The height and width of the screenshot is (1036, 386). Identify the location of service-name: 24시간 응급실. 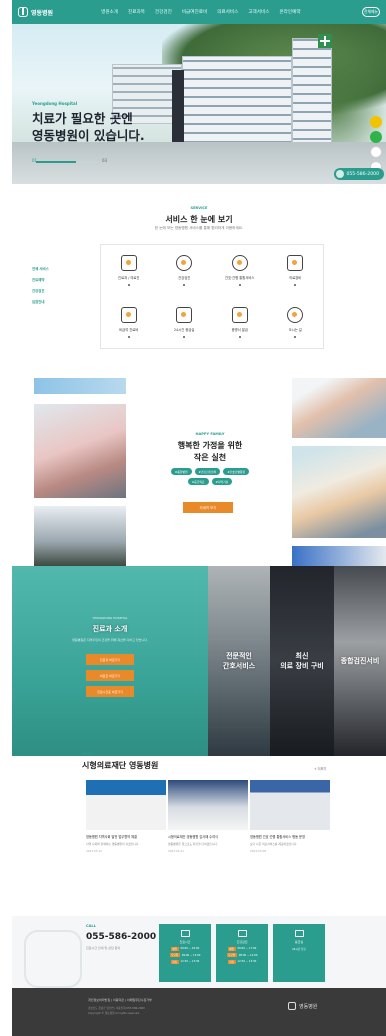
(184, 329).